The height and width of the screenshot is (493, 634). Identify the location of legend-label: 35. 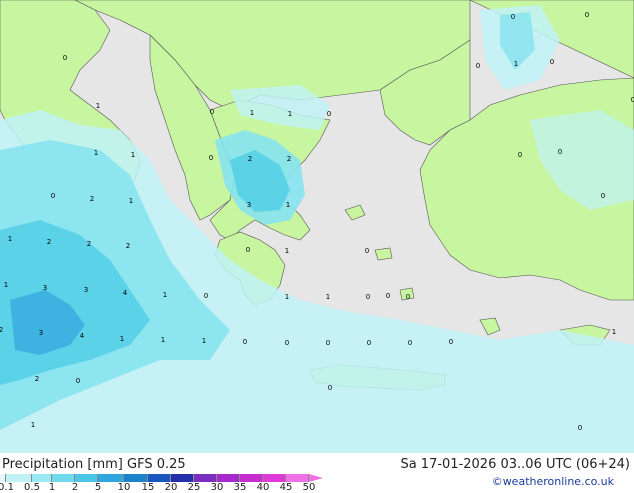
(240, 487).